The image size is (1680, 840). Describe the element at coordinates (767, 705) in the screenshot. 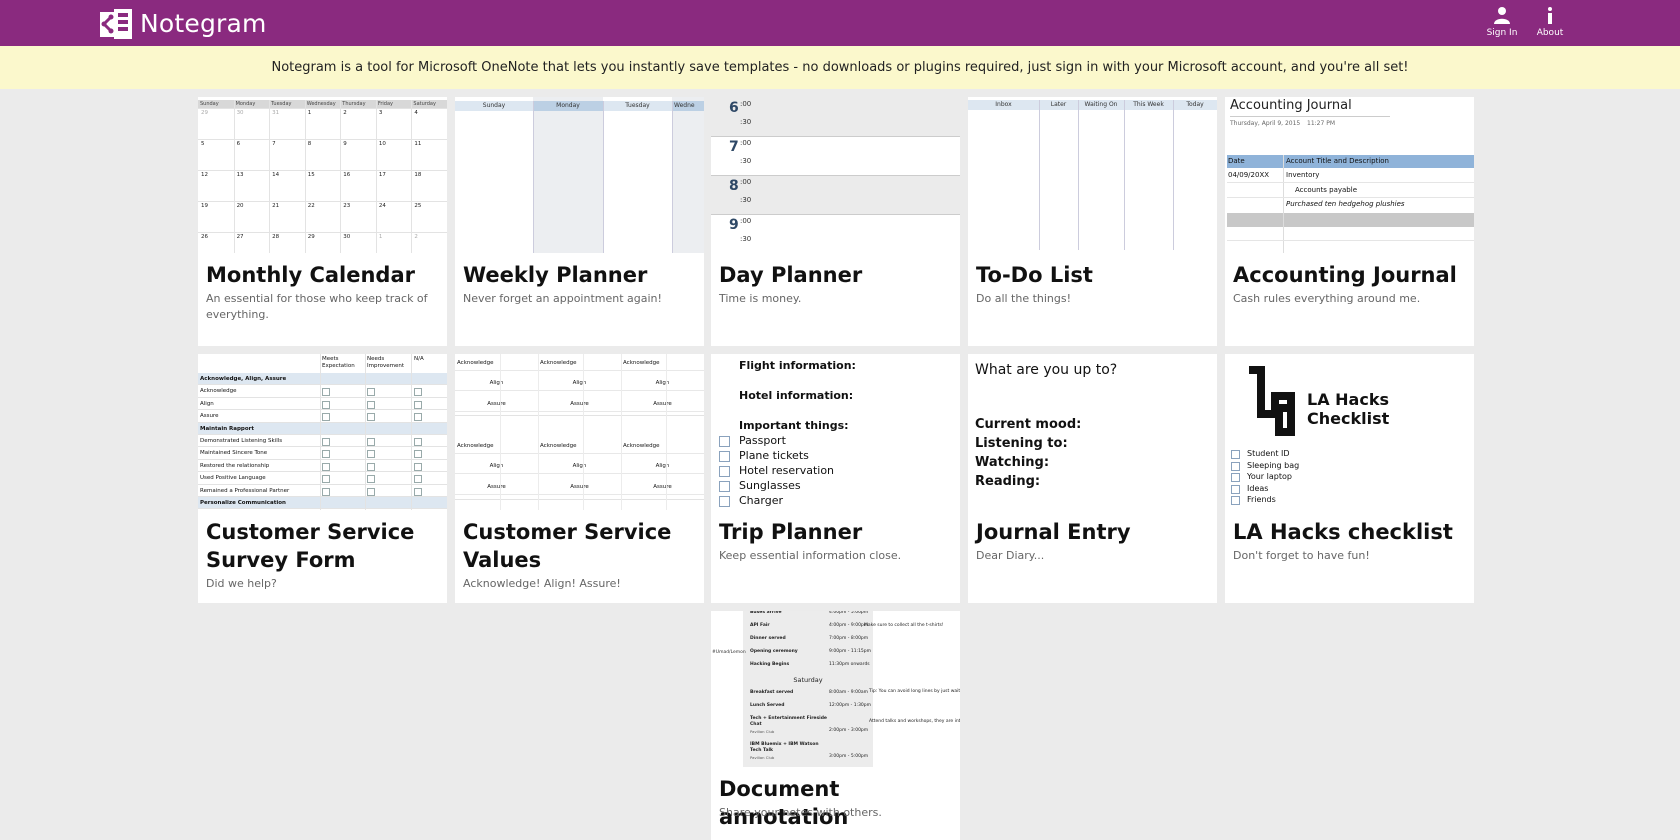

I see `doc-event-label: Lunch Served` at that location.